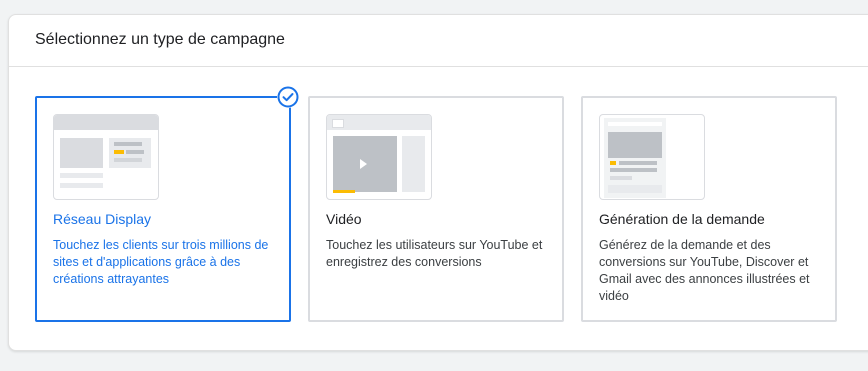 Image resolution: width=868 pixels, height=371 pixels. Describe the element at coordinates (379, 157) in the screenshot. I see `video-preview-illustration` at that location.